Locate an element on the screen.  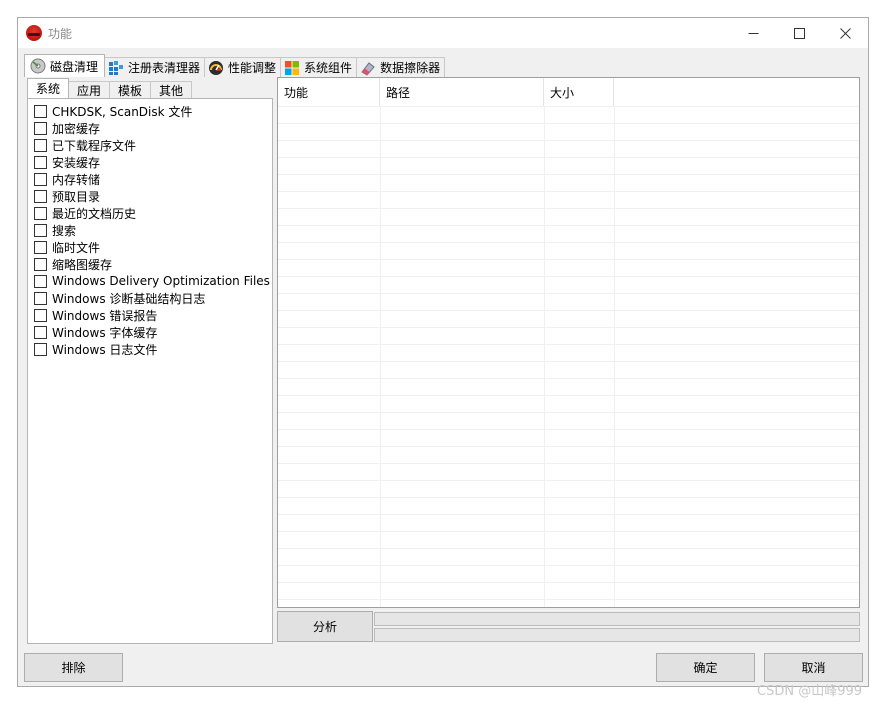
cleanup-item: 最近的文档历史 is located at coordinates (85, 213).